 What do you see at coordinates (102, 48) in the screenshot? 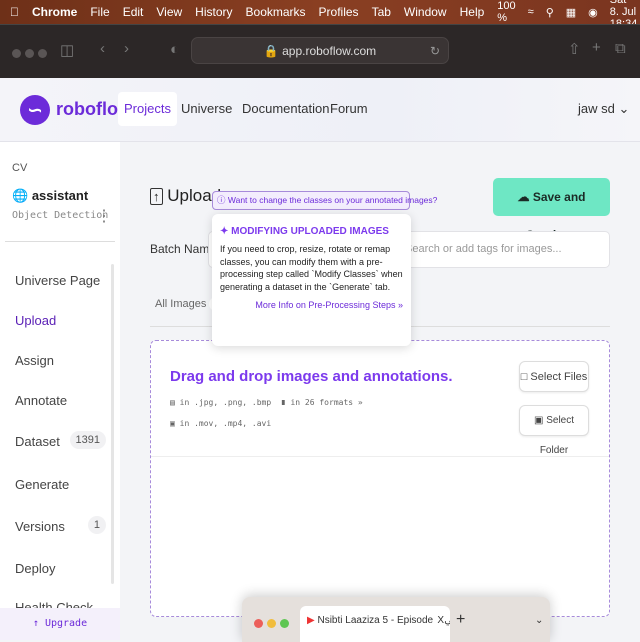
I see `back-icon: ‹` at bounding box center [102, 48].